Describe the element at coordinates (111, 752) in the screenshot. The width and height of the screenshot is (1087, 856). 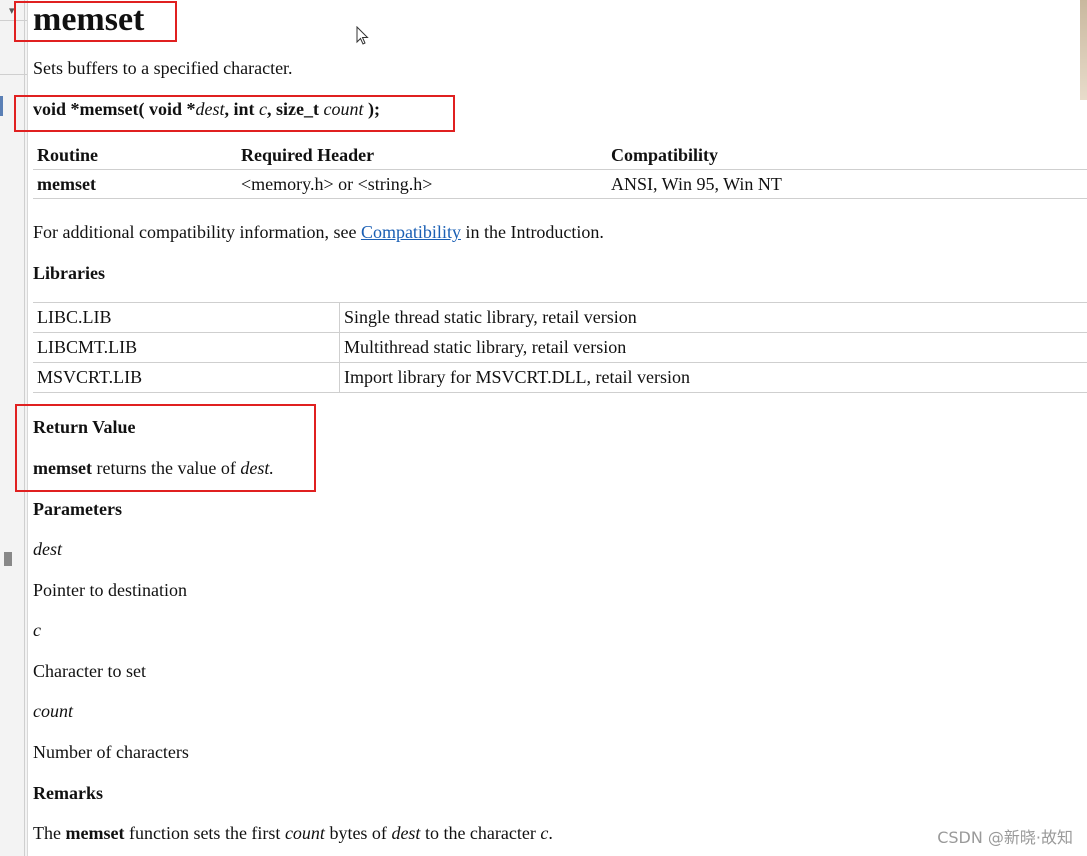
I see `param-desc: Number of characters` at that location.